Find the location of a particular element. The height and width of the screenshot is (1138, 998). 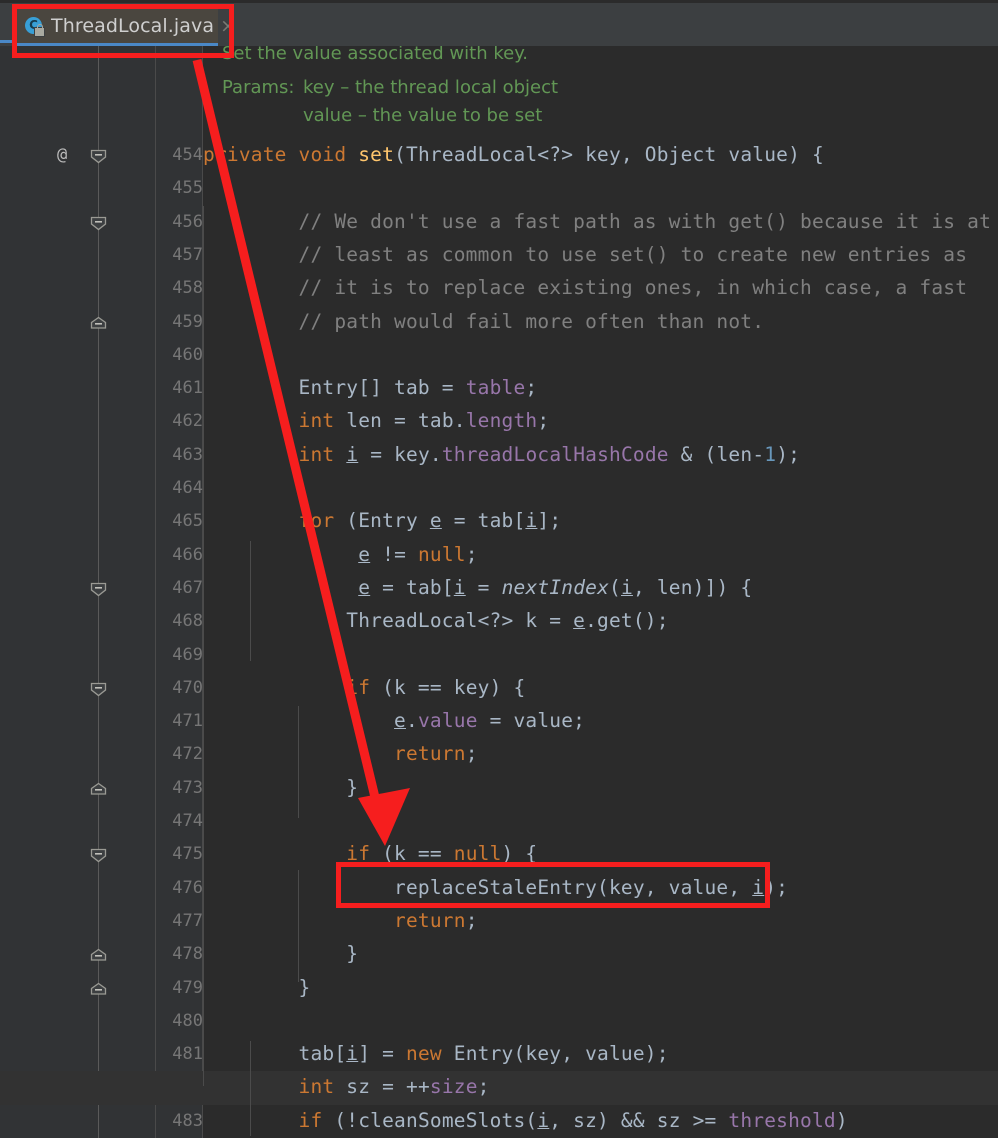

close-icon: × is located at coordinates (225, 26).